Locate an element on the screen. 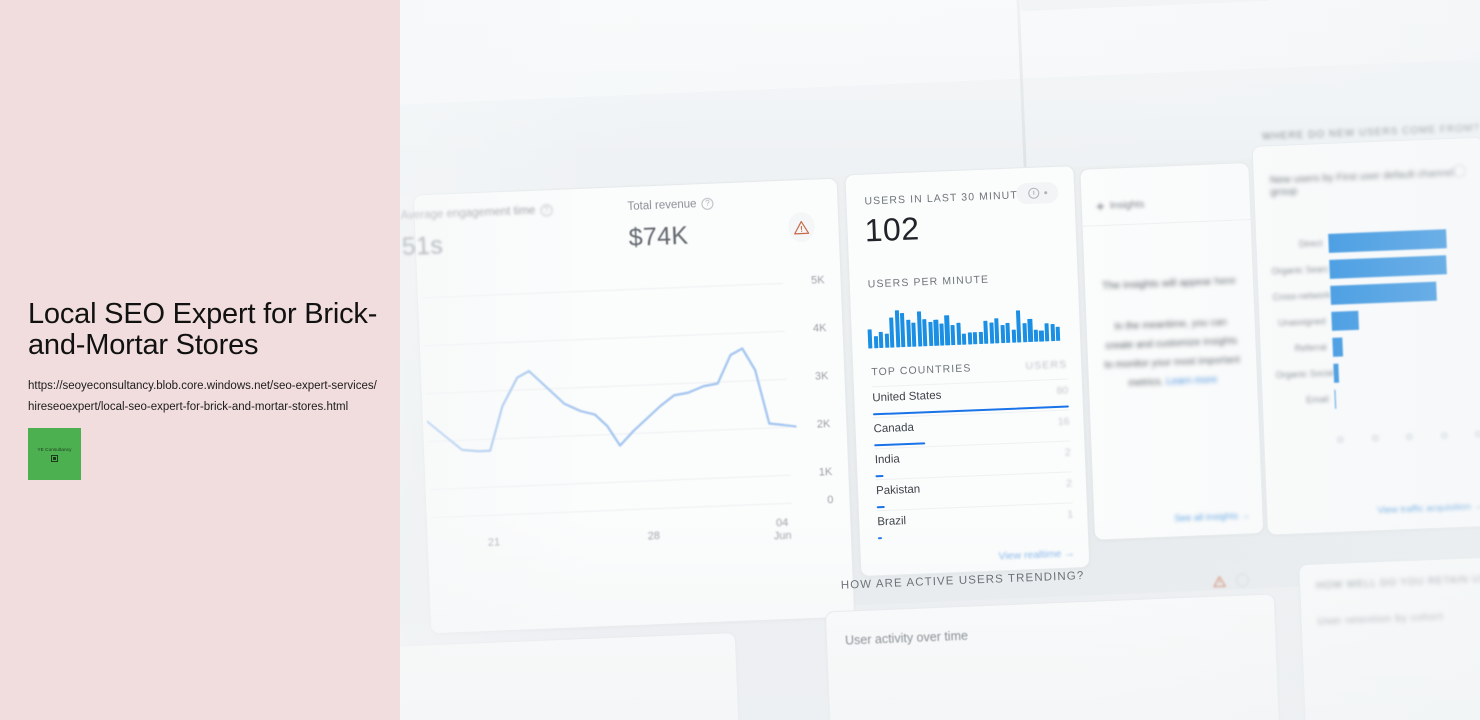 The height and width of the screenshot is (720, 1480). logo-badge: YE Consultancy is located at coordinates (54, 454).